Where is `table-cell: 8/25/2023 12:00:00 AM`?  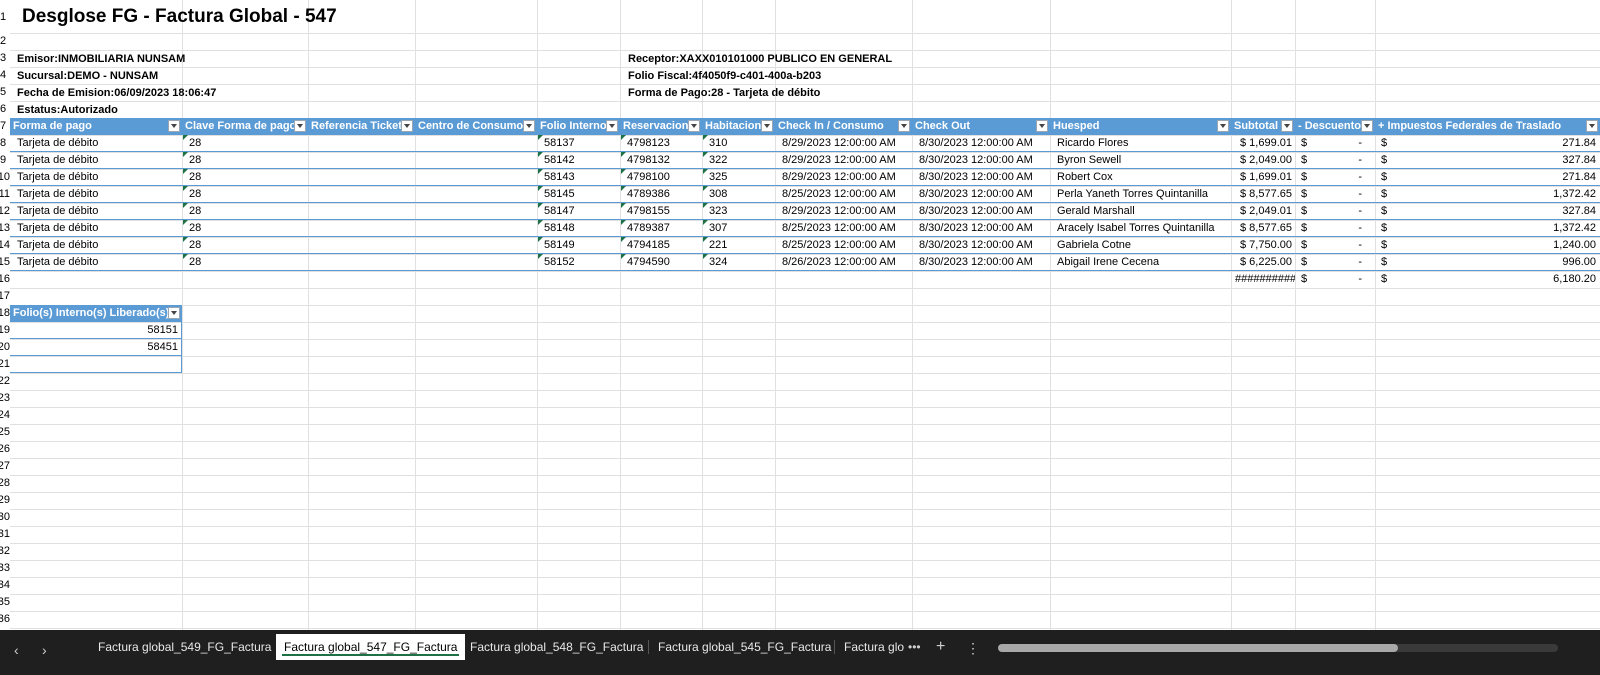 table-cell: 8/25/2023 12:00:00 AM is located at coordinates (846, 194).